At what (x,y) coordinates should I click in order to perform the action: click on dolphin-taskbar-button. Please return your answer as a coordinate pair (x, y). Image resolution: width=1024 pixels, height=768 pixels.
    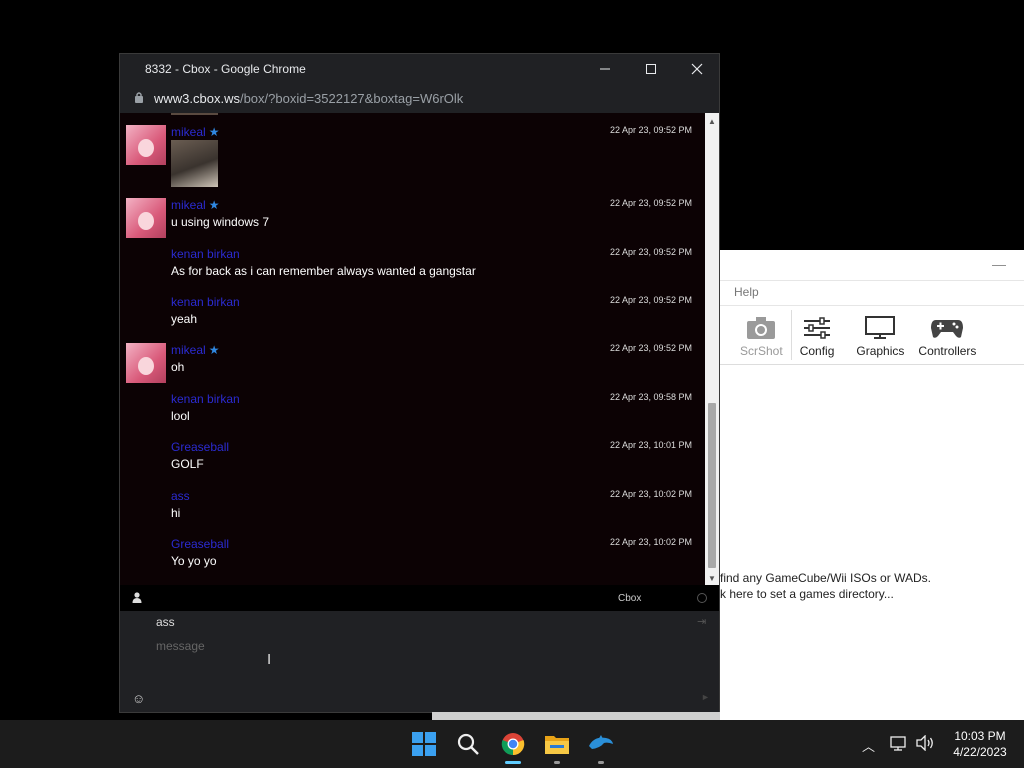
    Looking at the image, I should click on (601, 744).